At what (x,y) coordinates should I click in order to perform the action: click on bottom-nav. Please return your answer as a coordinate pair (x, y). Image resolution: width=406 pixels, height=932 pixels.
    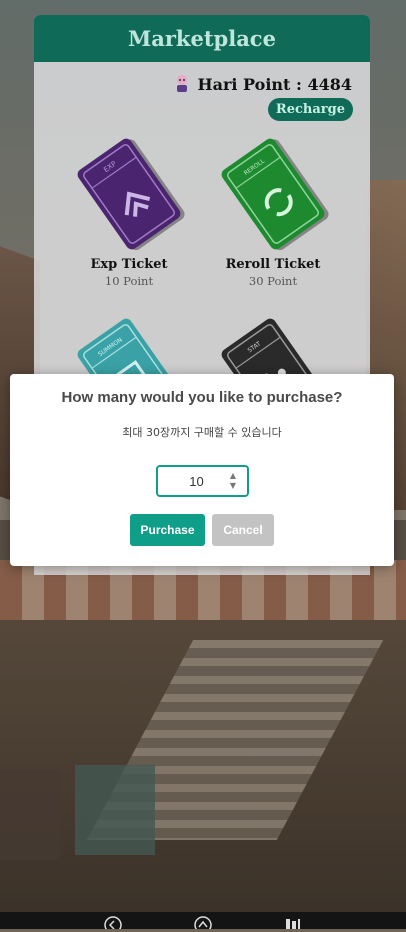
    Looking at the image, I should click on (203, 922).